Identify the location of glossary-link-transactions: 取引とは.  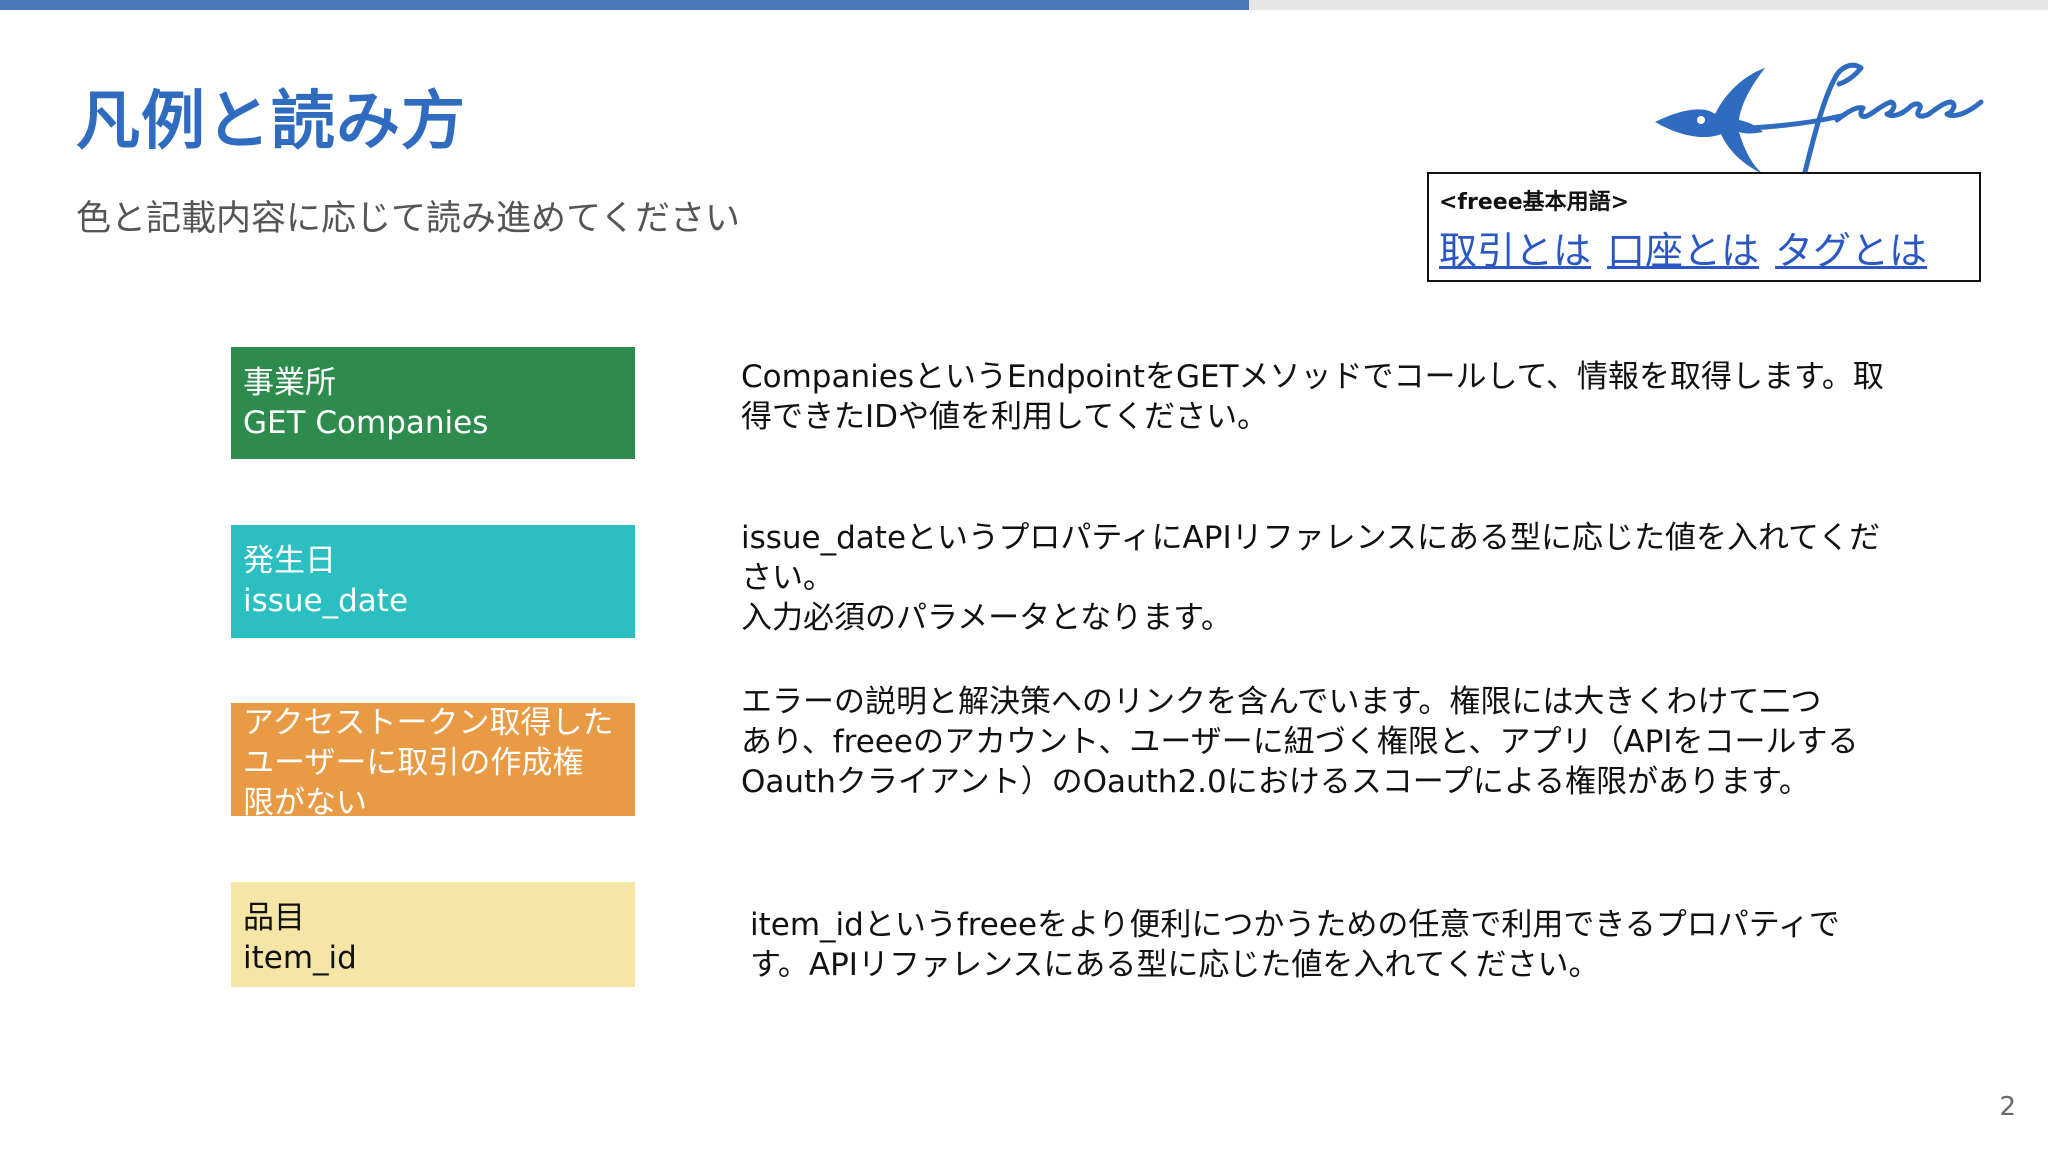
(1515, 247).